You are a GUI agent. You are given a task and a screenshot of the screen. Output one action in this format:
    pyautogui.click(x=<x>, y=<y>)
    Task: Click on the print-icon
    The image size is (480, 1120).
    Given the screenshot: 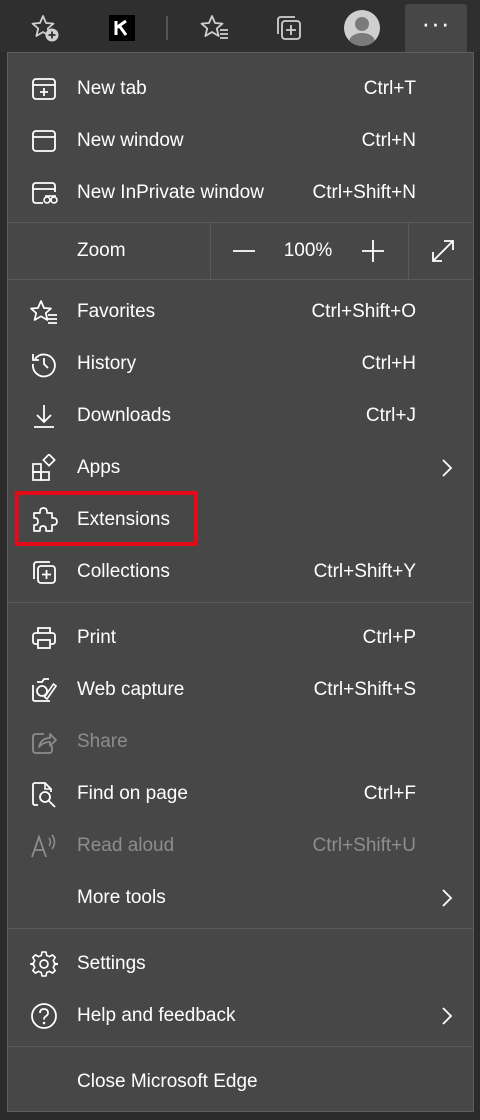 What is the action you would take?
    pyautogui.click(x=44, y=638)
    